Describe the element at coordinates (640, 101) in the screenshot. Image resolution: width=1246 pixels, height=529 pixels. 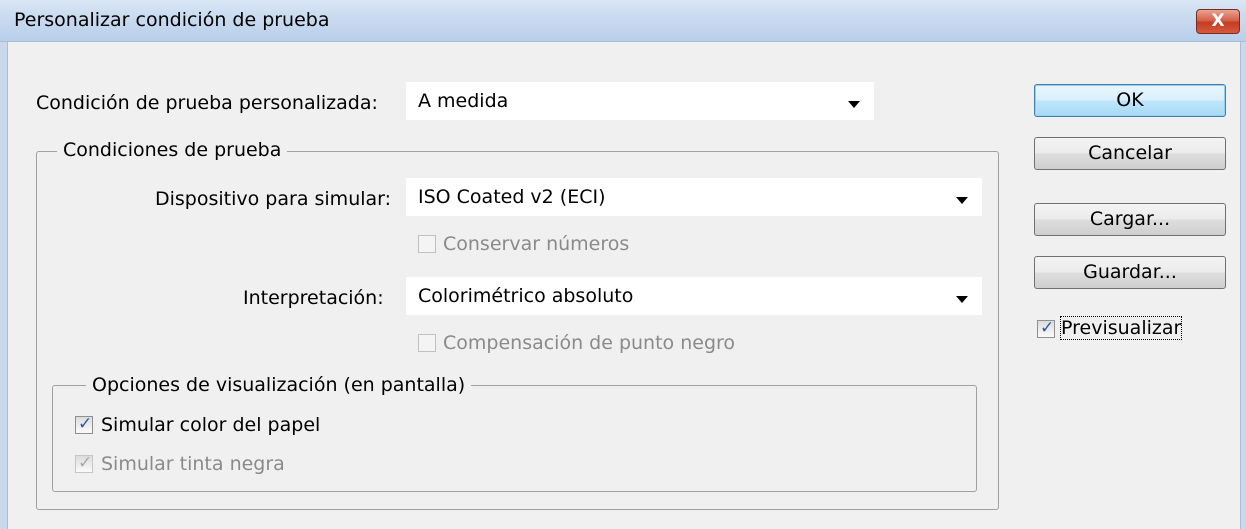
I see `custom-condition-dropdown: A medida` at that location.